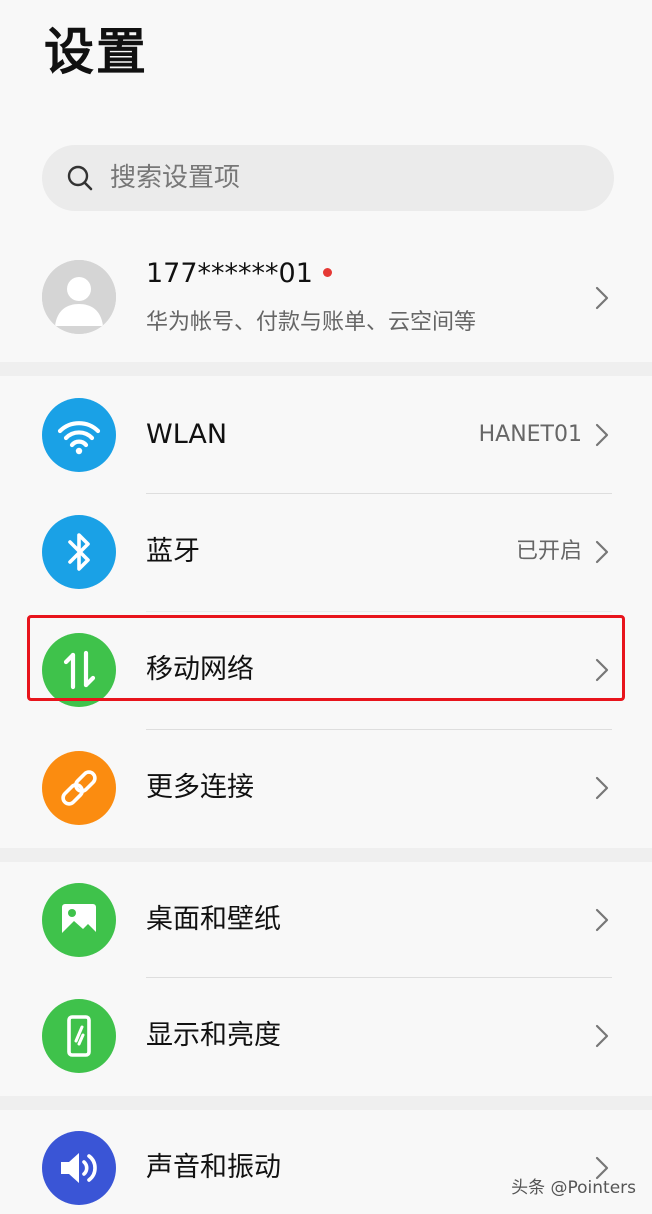 The height and width of the screenshot is (1214, 652). I want to click on search-input: 搜索设置项, so click(175, 178).